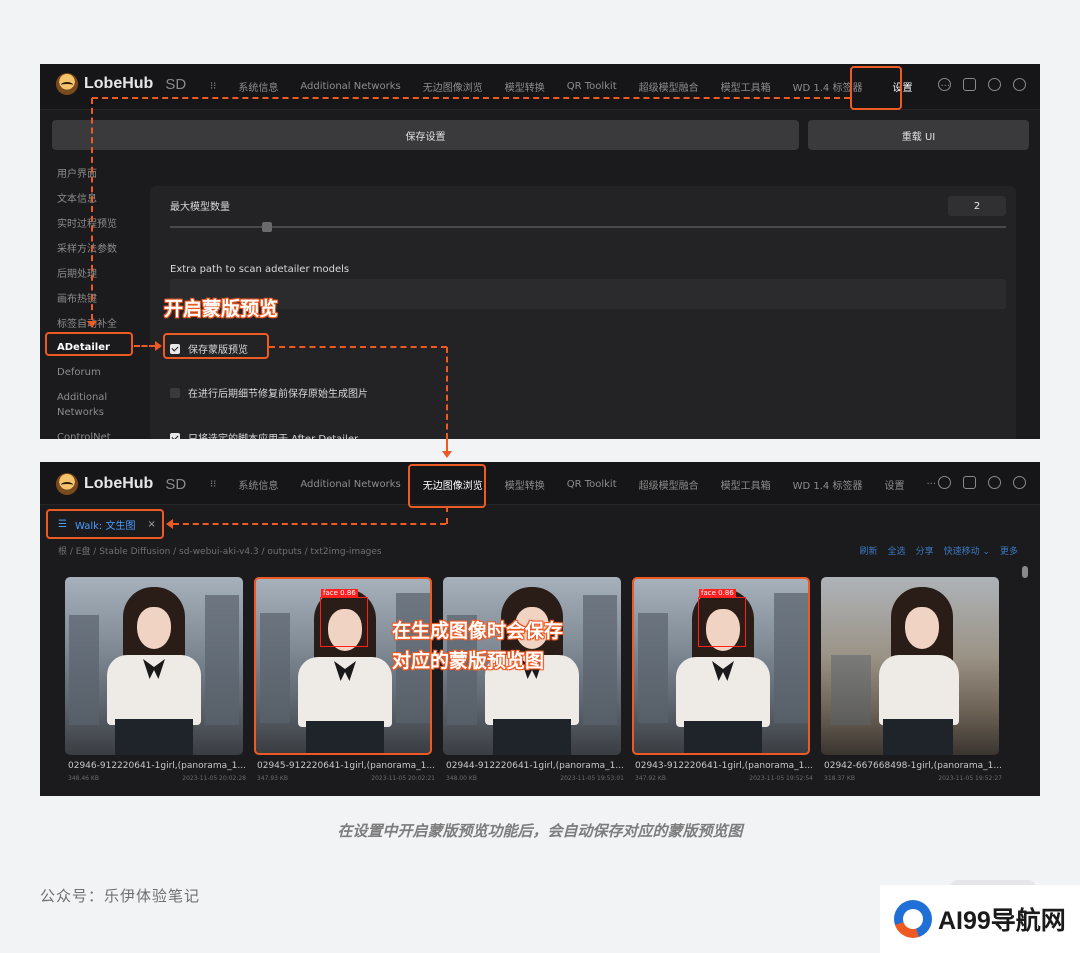 The image size is (1080, 953). What do you see at coordinates (922, 628) in the screenshot?
I see `figure-face` at bounding box center [922, 628].